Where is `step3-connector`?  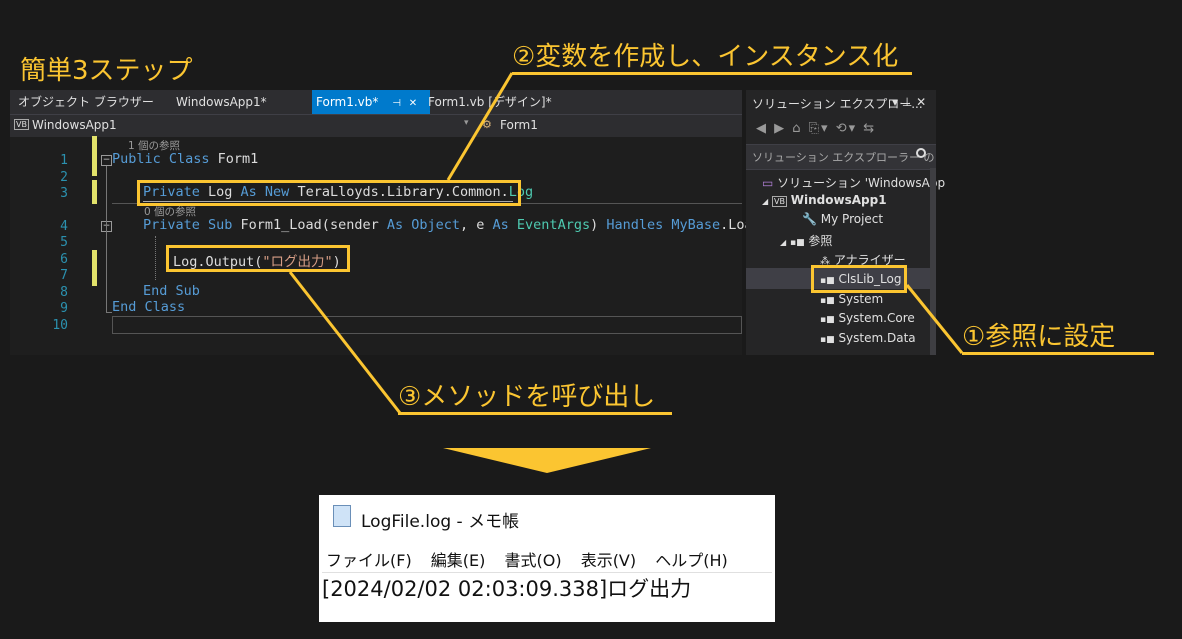 step3-connector is located at coordinates (345, 342).